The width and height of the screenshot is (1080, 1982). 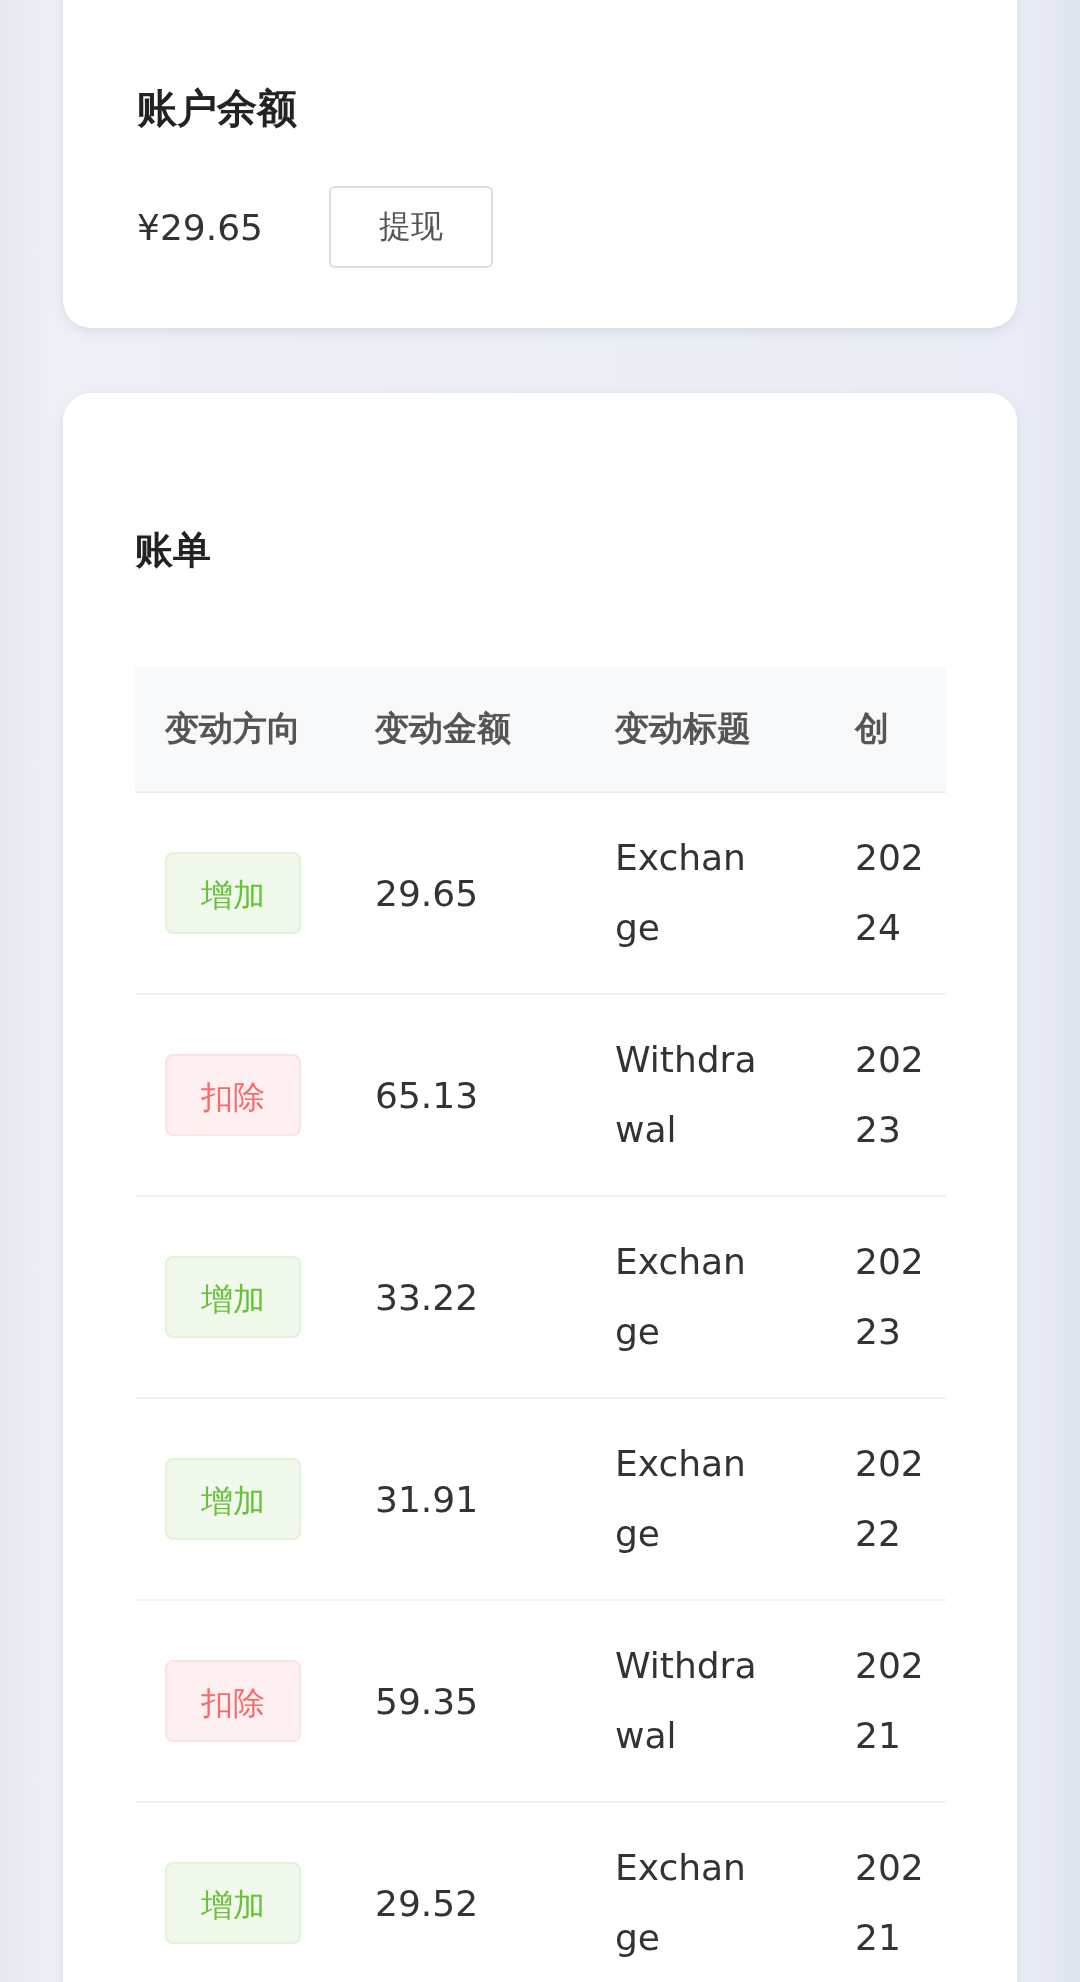 I want to click on column-header: 变动方向, so click(x=233, y=728).